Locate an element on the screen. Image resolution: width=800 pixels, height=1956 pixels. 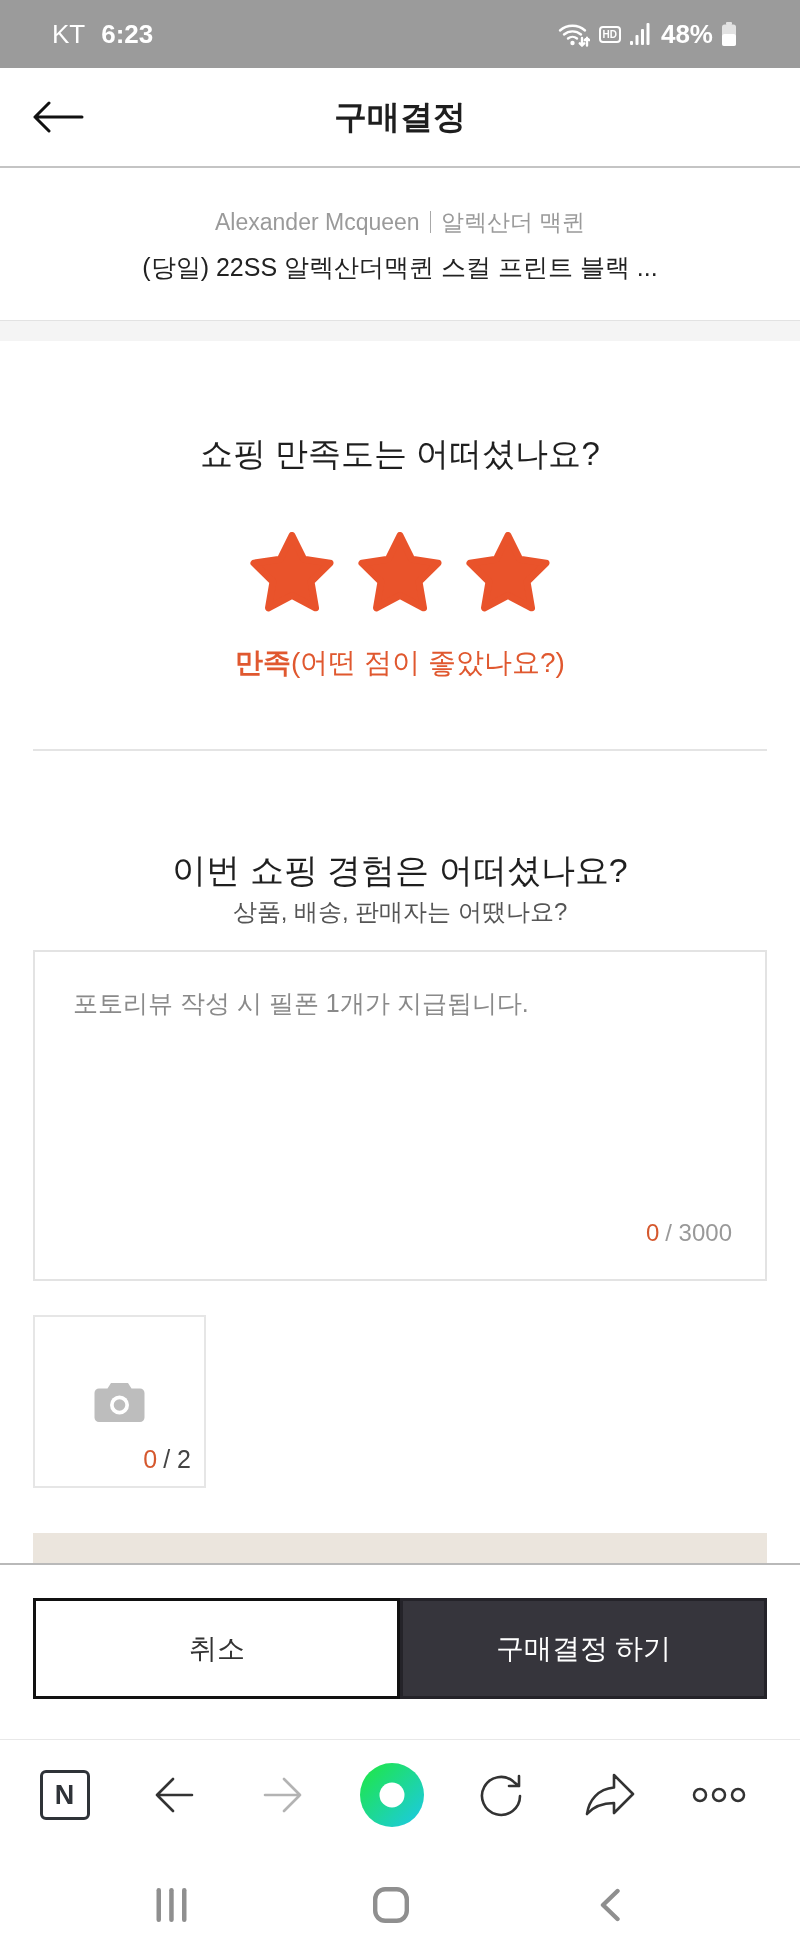
home-icon is located at coordinates (390, 1904).